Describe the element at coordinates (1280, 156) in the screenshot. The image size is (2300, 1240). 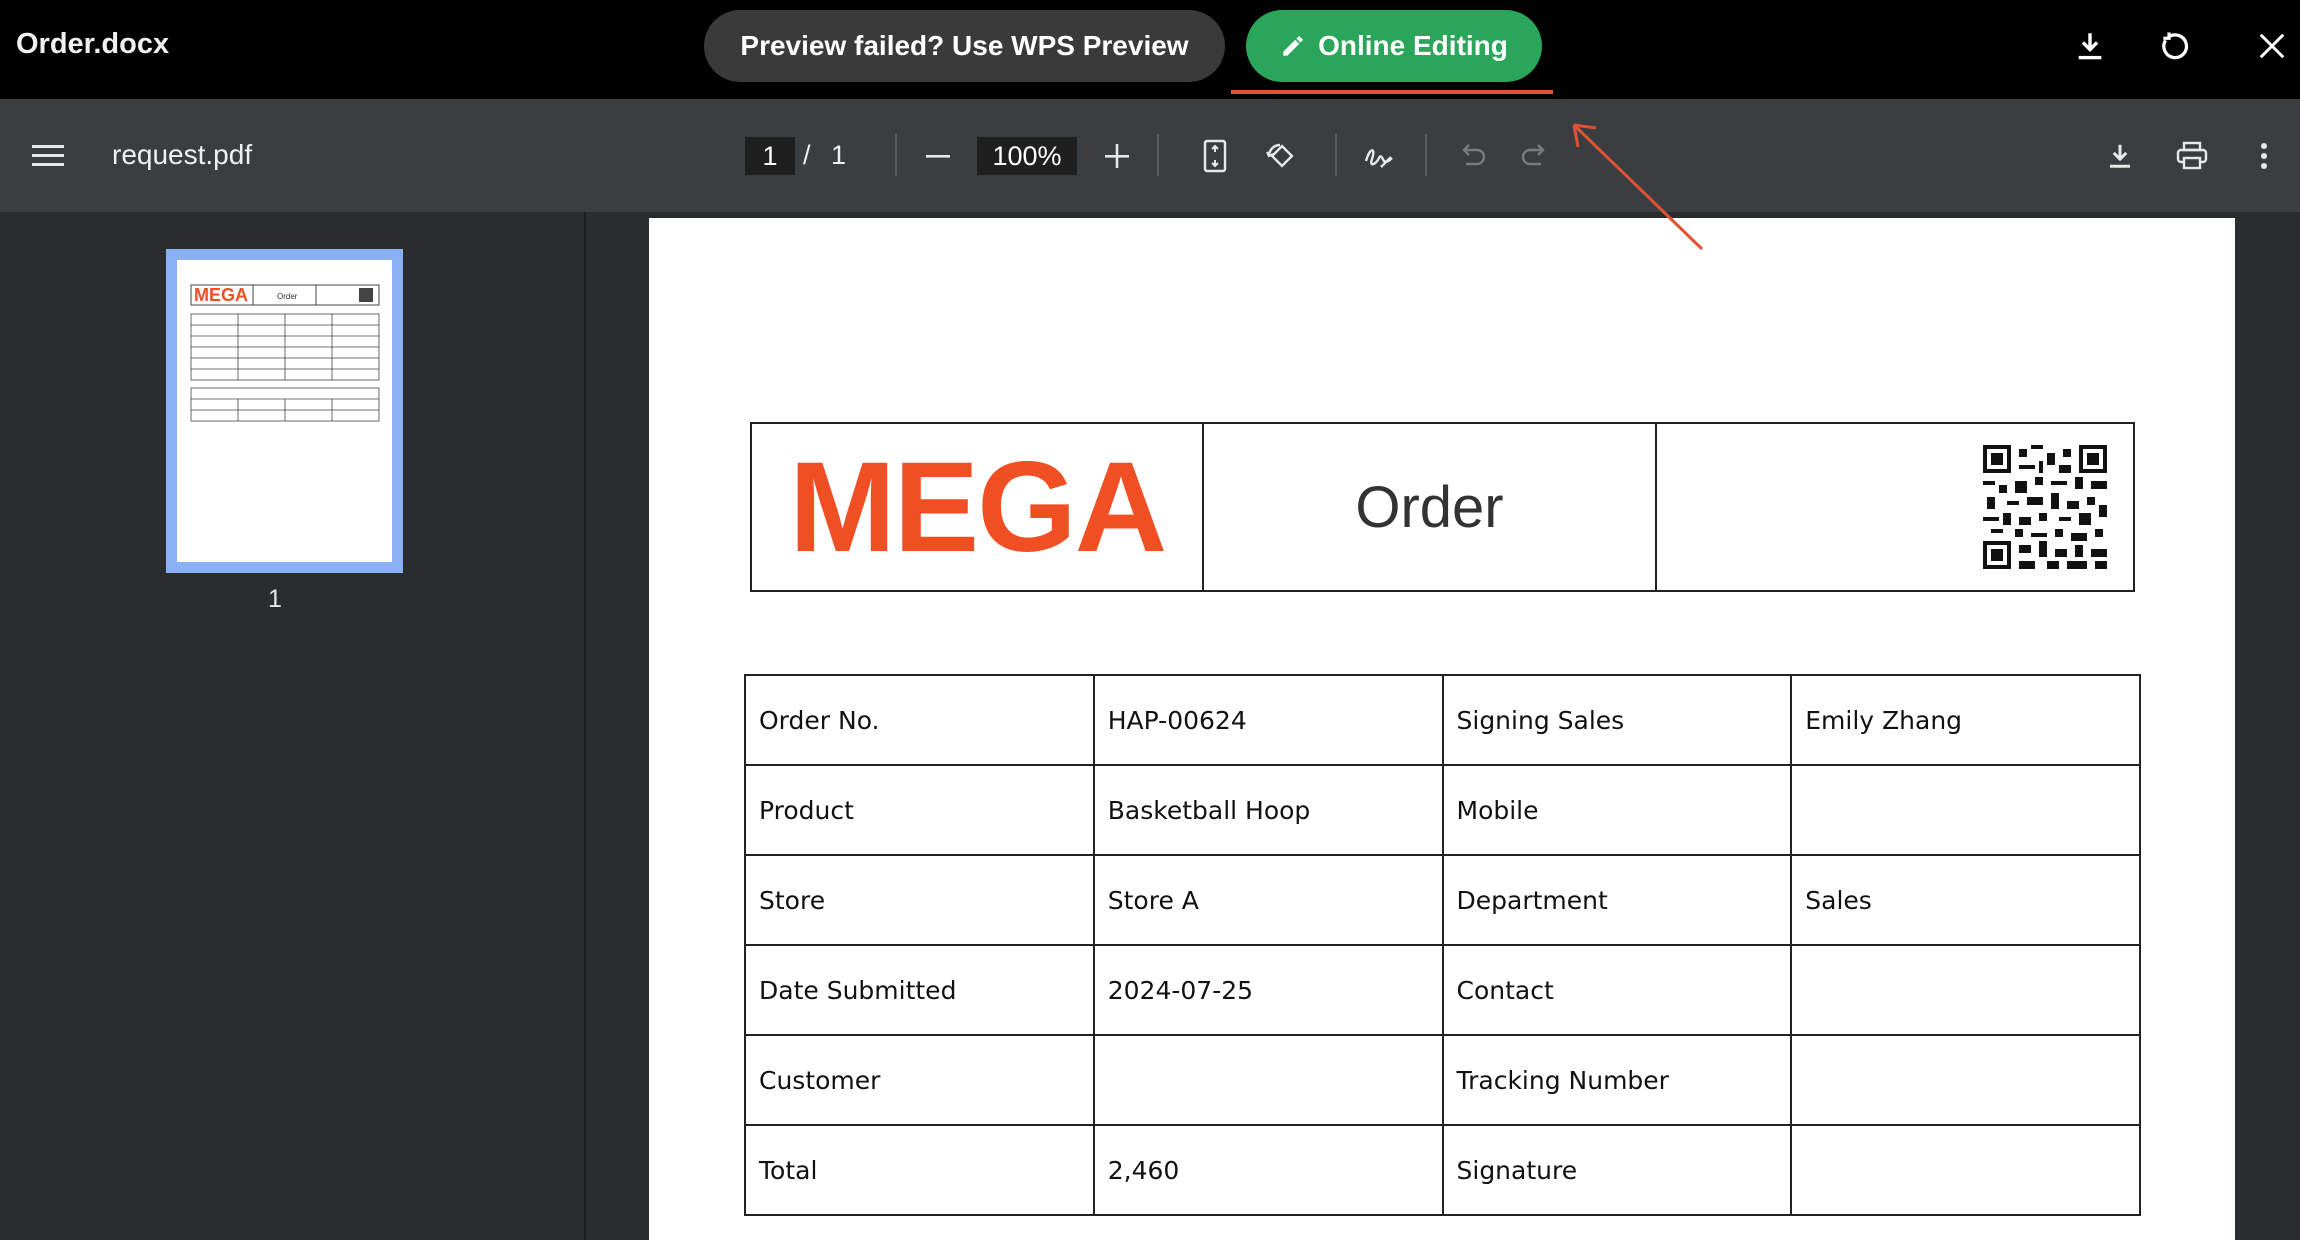
I see `rotate-icon` at that location.